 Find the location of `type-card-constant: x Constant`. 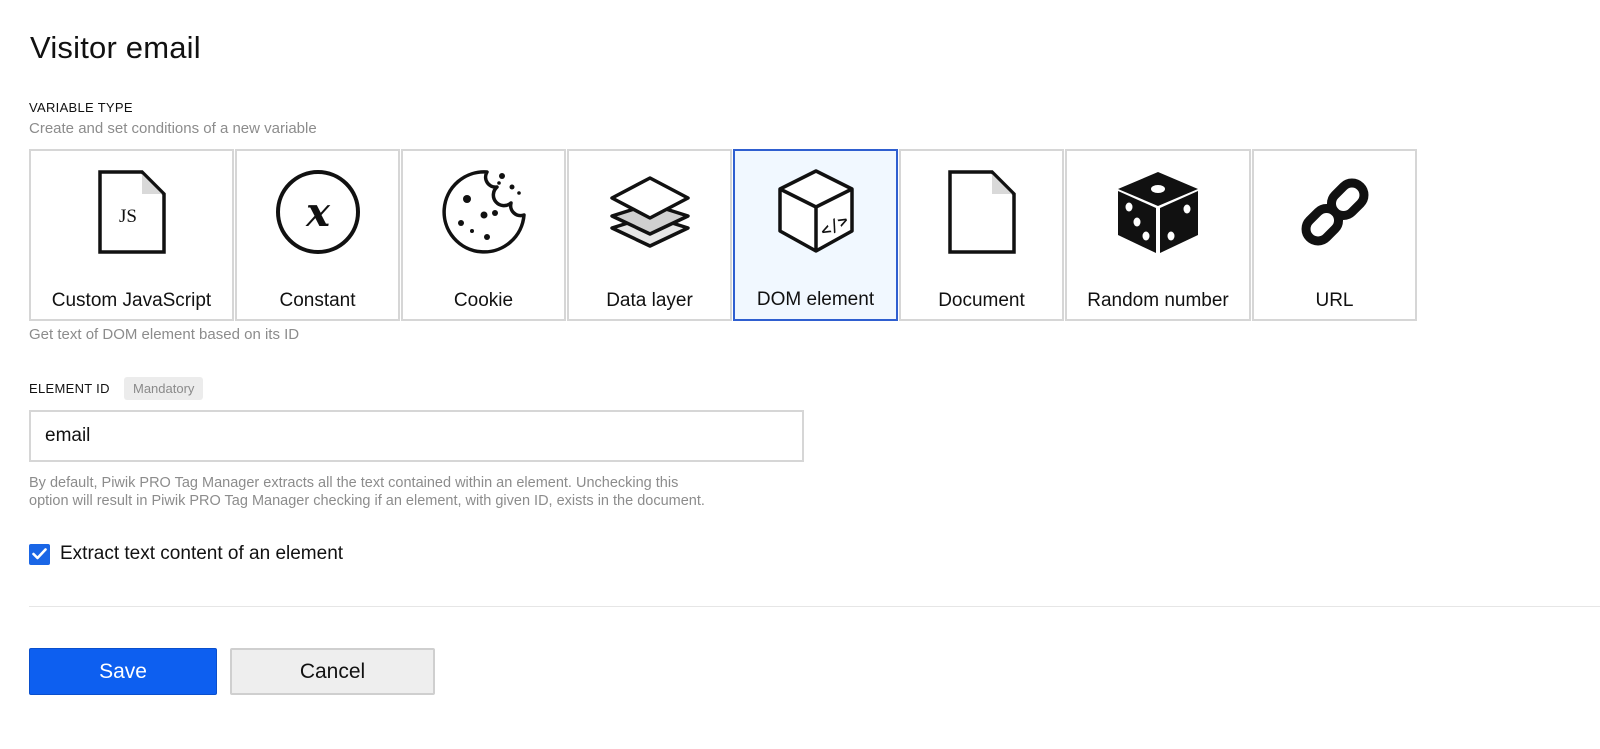

type-card-constant: x Constant is located at coordinates (317, 235).